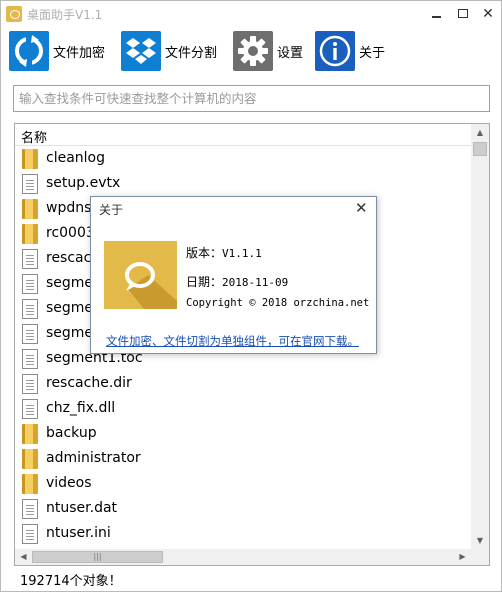 This screenshot has width=502, height=592. I want to click on settings-button: 设置, so click(268, 51).